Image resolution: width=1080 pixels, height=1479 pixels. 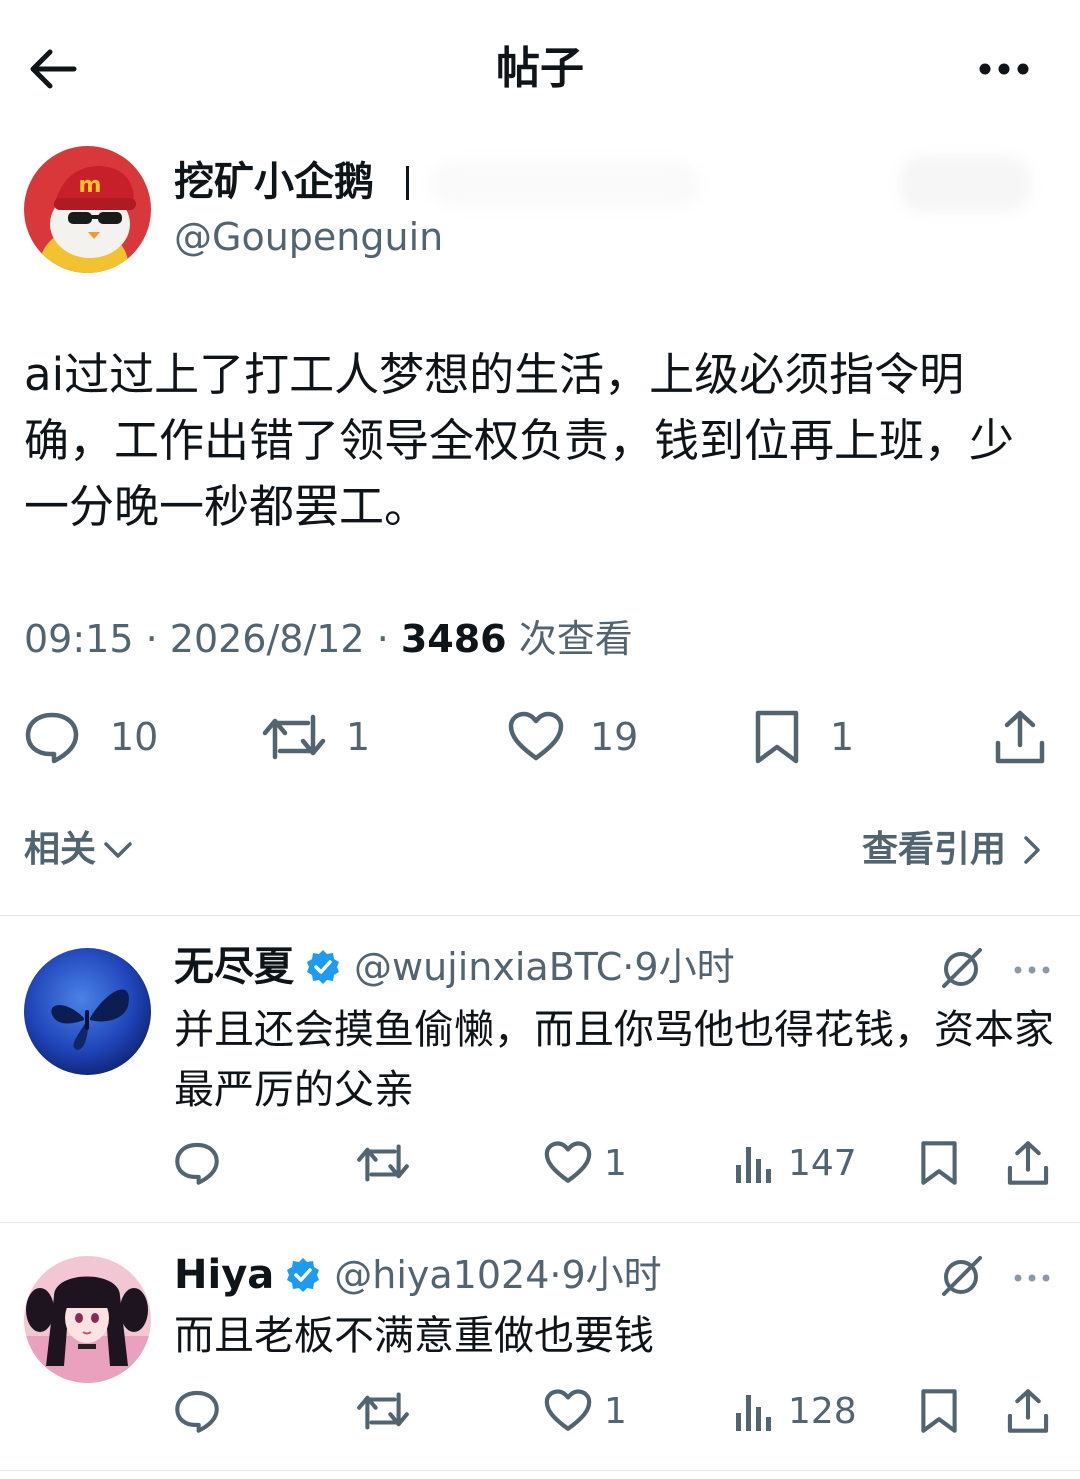 What do you see at coordinates (118, 850) in the screenshot?
I see `chevron-down-icon` at bounding box center [118, 850].